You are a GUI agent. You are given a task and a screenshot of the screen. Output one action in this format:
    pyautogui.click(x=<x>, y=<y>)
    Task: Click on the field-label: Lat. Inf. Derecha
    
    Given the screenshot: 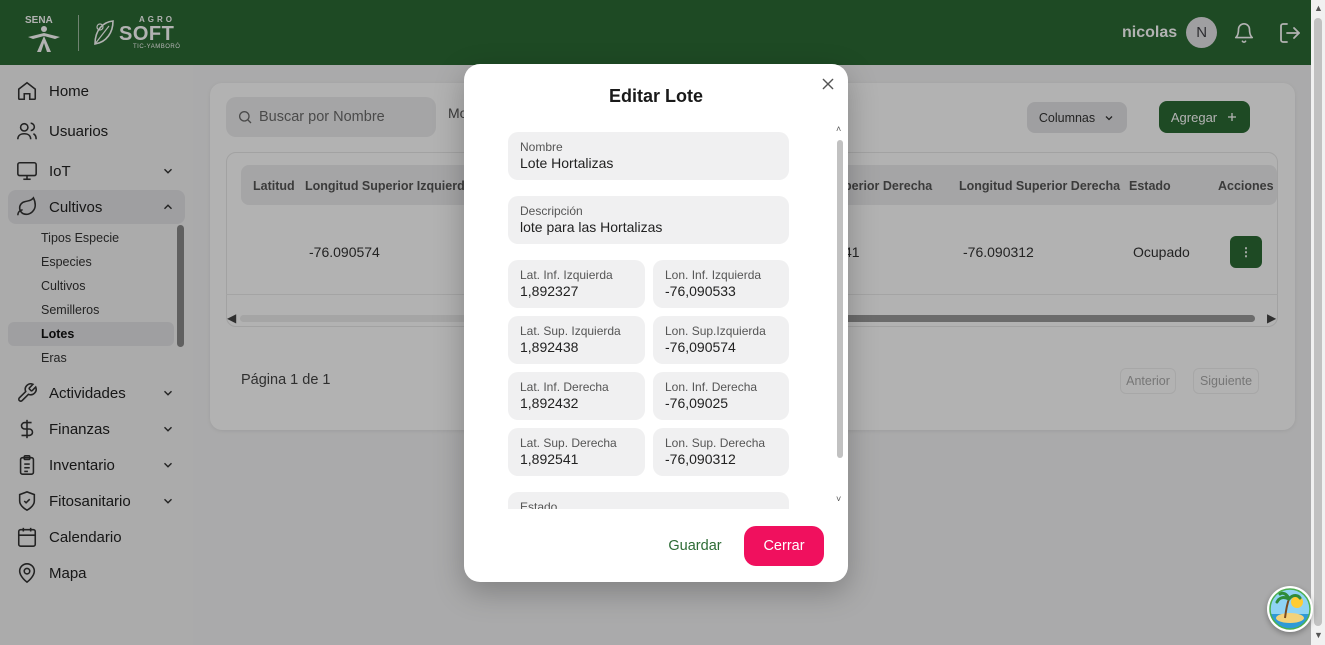 What is the action you would take?
    pyautogui.click(x=564, y=387)
    